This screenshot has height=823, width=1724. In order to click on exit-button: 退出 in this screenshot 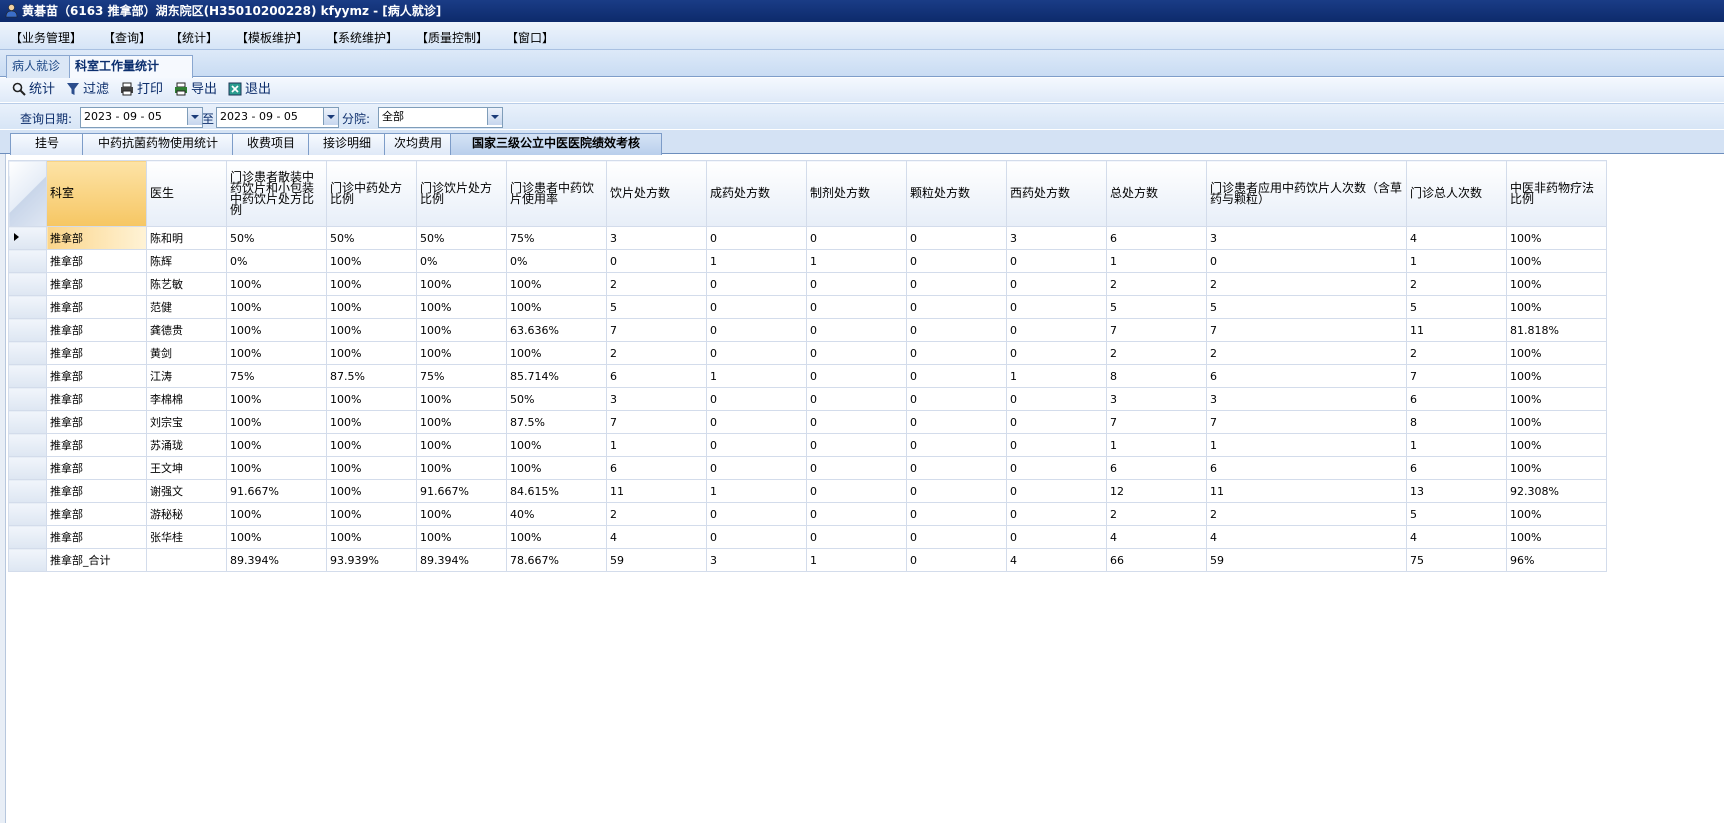, I will do `click(249, 90)`.